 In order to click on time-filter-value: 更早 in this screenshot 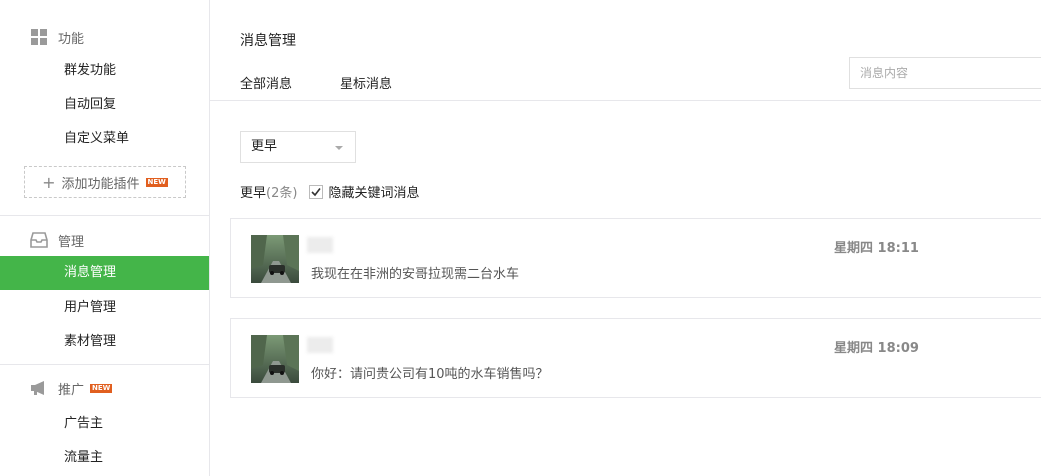, I will do `click(264, 146)`.